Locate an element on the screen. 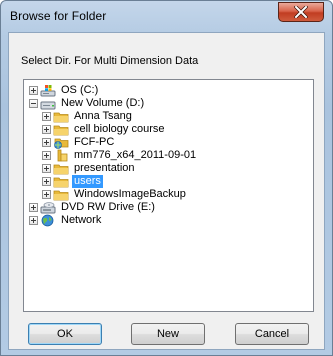  tree-item-anna-tsang: Anna Tsang is located at coordinates (88, 116).